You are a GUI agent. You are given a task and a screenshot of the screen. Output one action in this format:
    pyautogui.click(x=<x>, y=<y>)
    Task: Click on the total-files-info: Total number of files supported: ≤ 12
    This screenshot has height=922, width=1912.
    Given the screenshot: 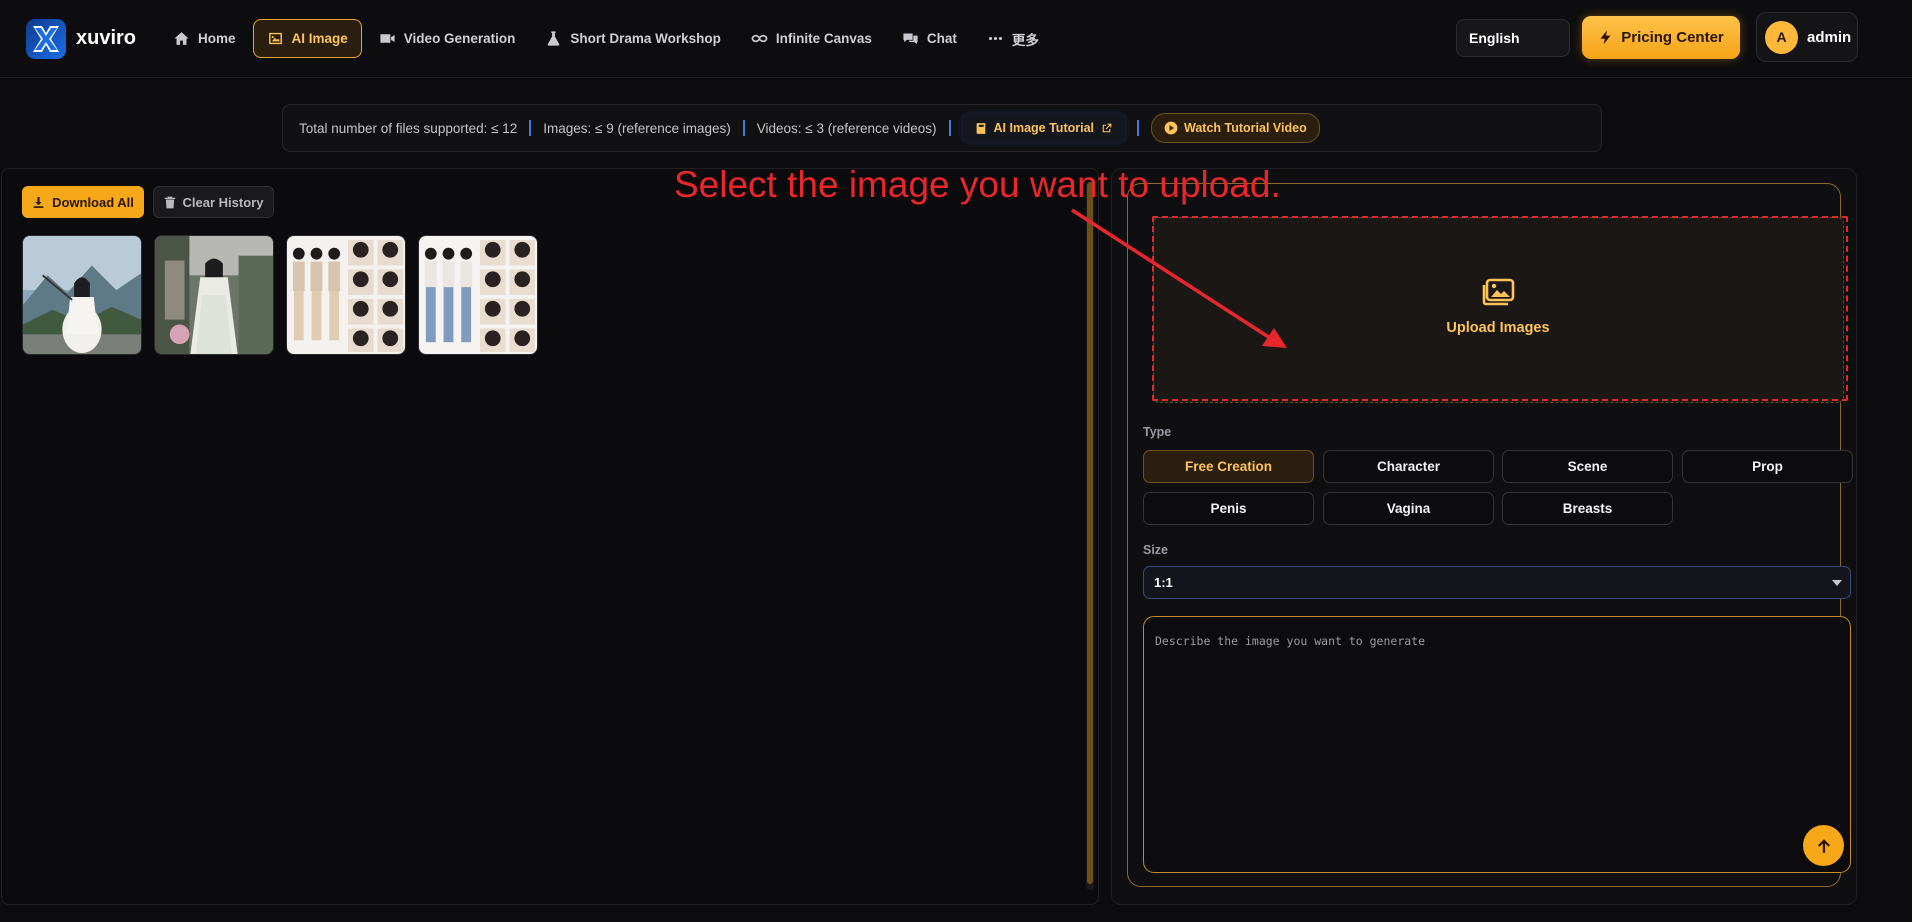 What is the action you would take?
    pyautogui.click(x=408, y=128)
    